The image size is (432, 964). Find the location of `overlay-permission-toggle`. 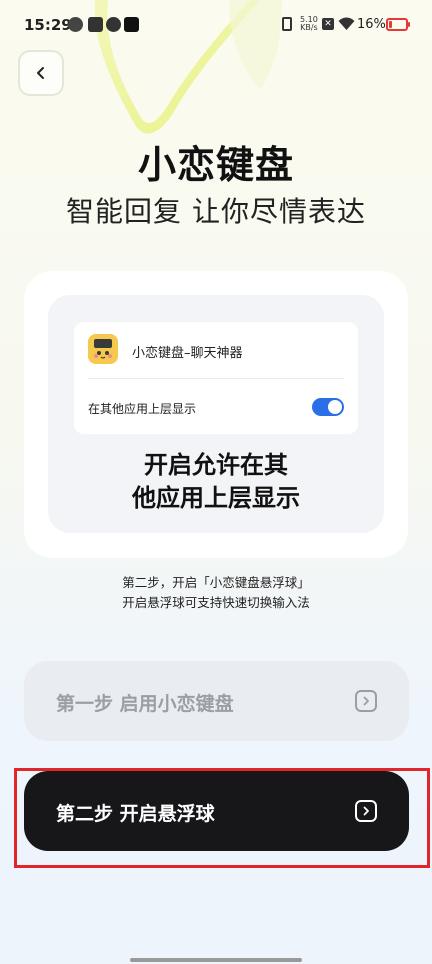

overlay-permission-toggle is located at coordinates (328, 407).